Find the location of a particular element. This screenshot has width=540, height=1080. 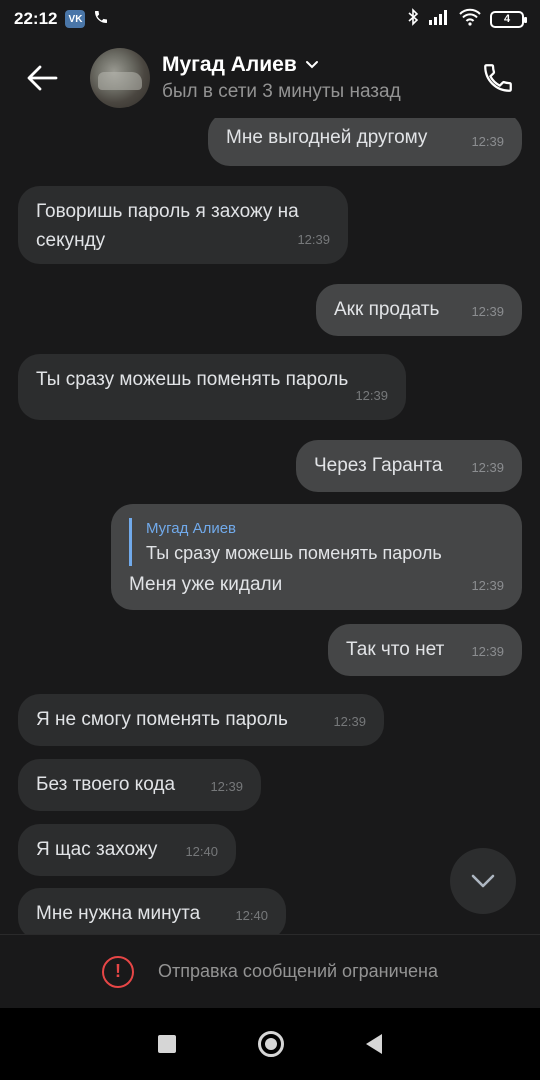

scroll-to-bottom-button is located at coordinates (483, 881).